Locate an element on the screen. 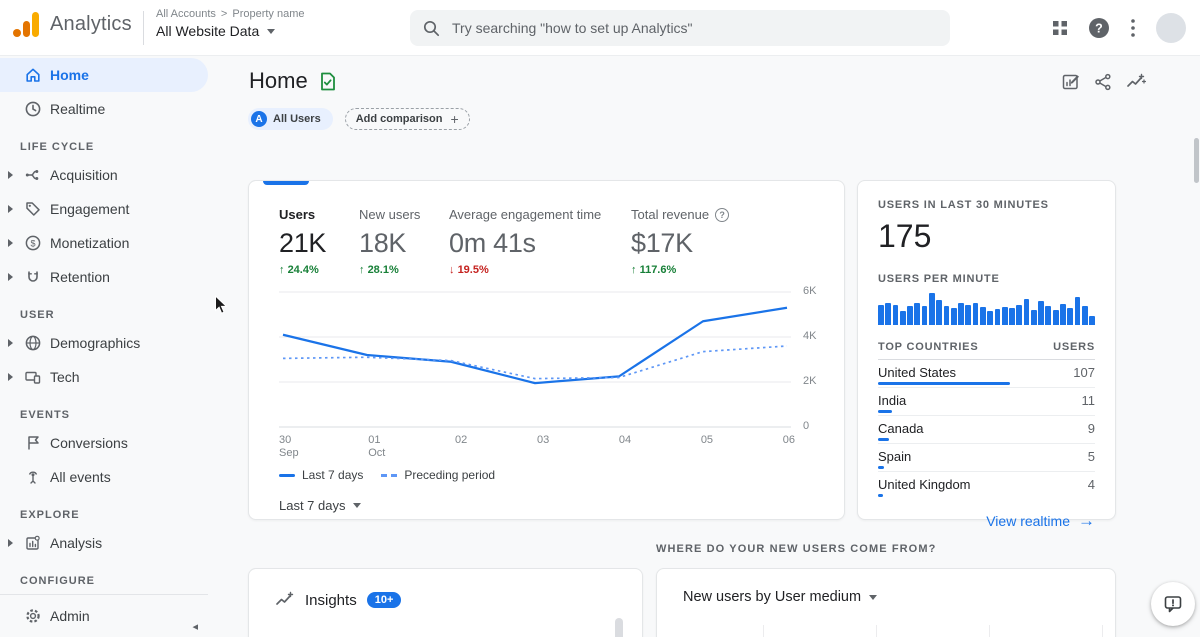  new-users-card-title: New users by User medium is located at coordinates (886, 587).